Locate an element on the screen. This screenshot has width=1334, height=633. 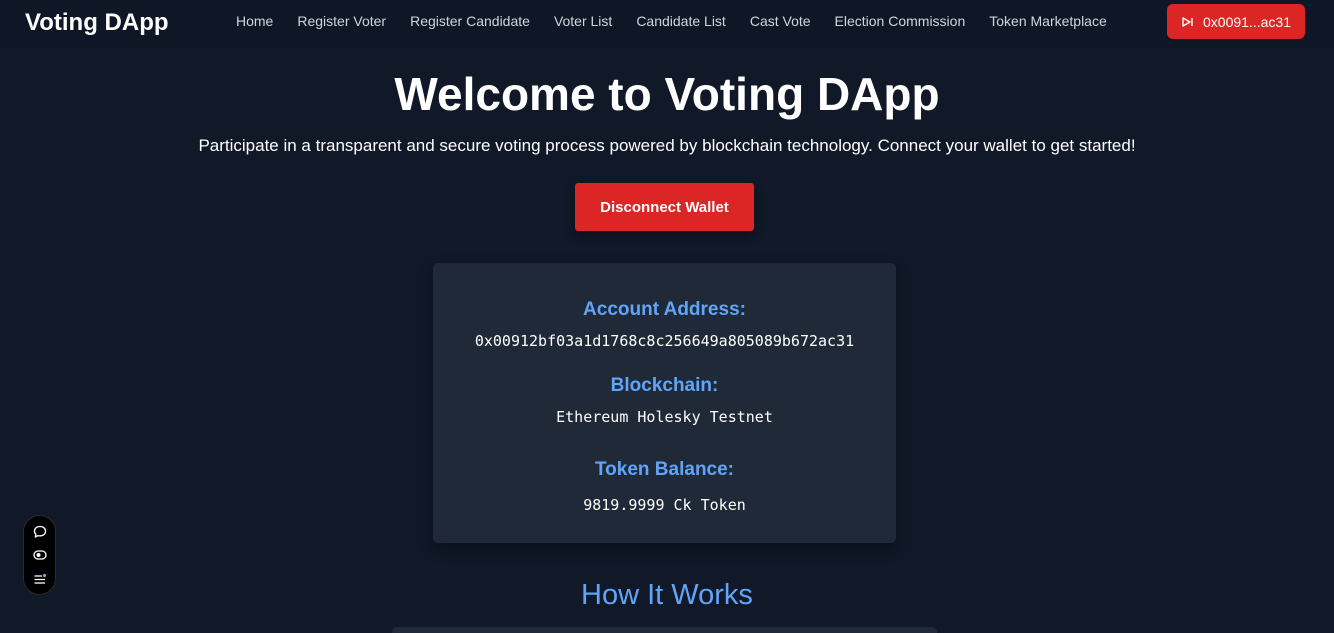
nav-link-voter-list: Voter List is located at coordinates (583, 21).